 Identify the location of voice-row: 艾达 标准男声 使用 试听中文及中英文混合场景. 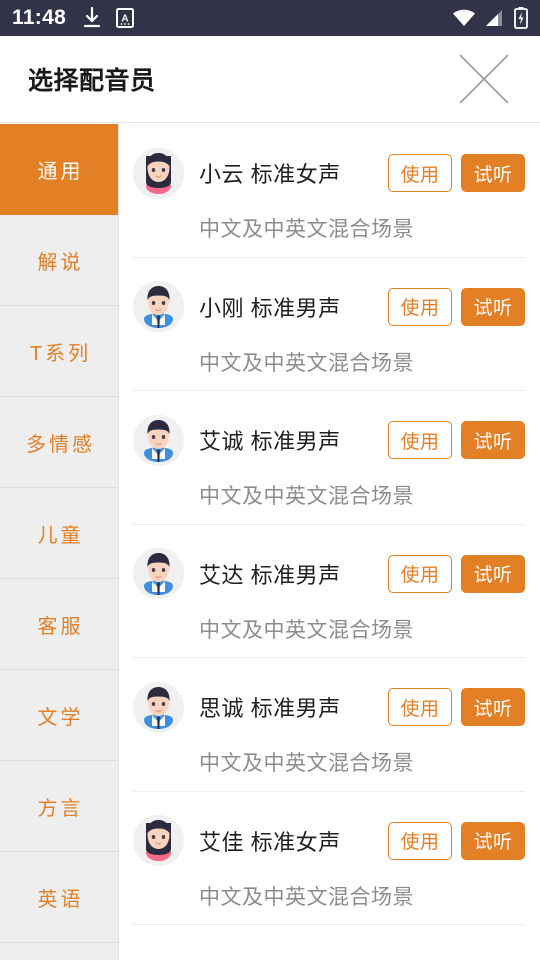
(329, 592).